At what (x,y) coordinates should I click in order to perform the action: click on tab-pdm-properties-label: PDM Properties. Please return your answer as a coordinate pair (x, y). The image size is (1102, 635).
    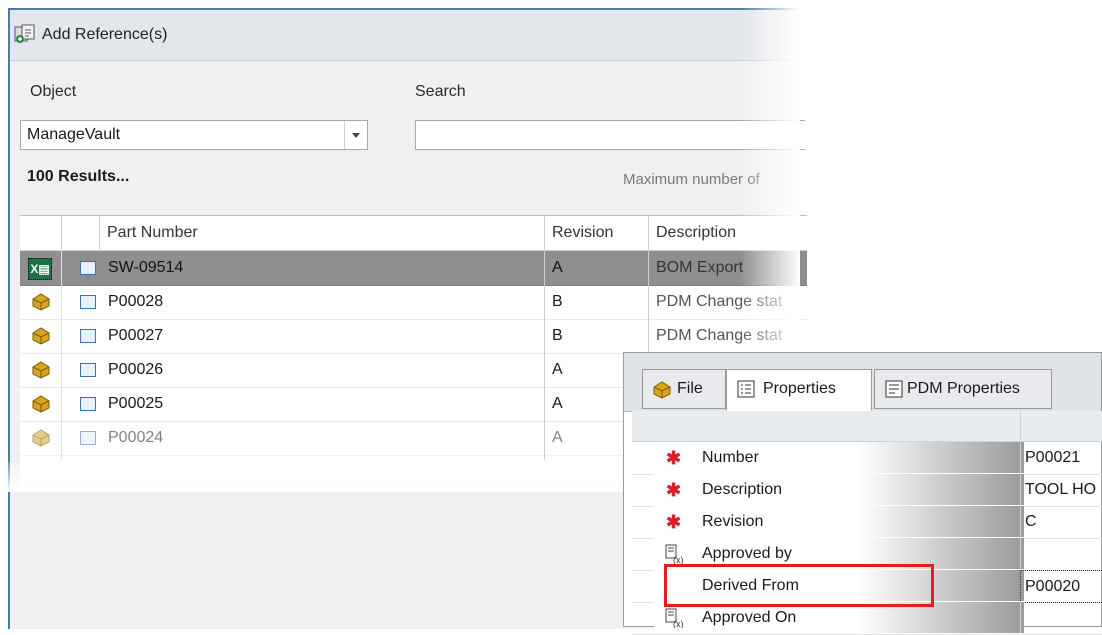
    Looking at the image, I should click on (963, 388).